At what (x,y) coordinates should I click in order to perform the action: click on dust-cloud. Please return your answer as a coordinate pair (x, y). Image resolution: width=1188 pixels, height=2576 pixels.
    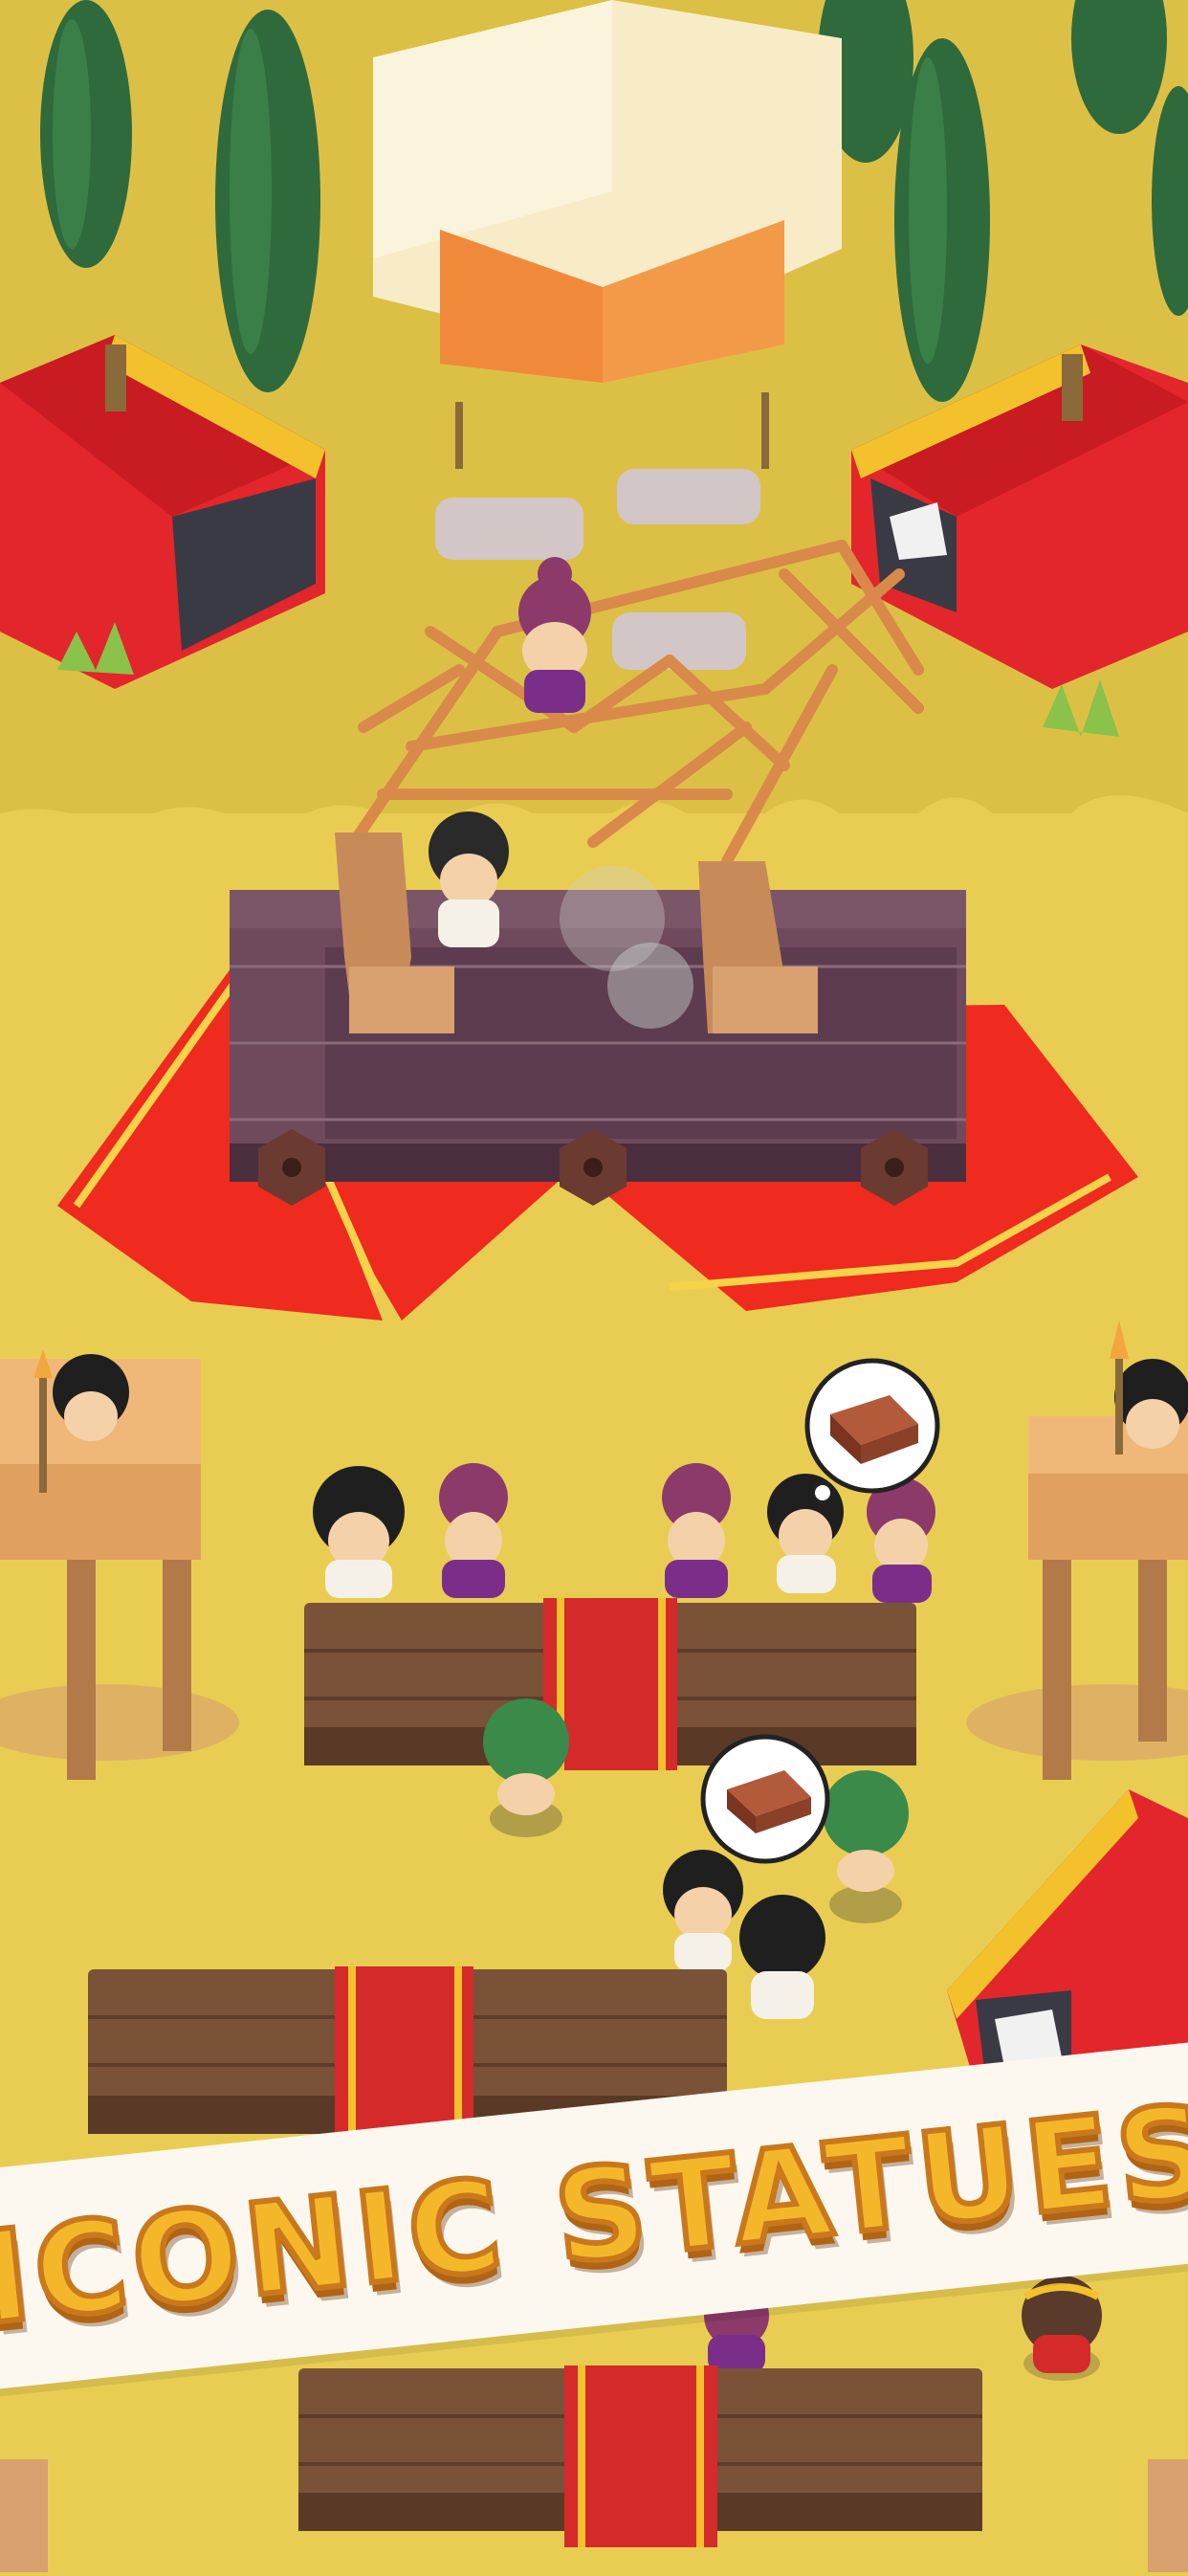
    Looking at the image, I should click on (612, 918).